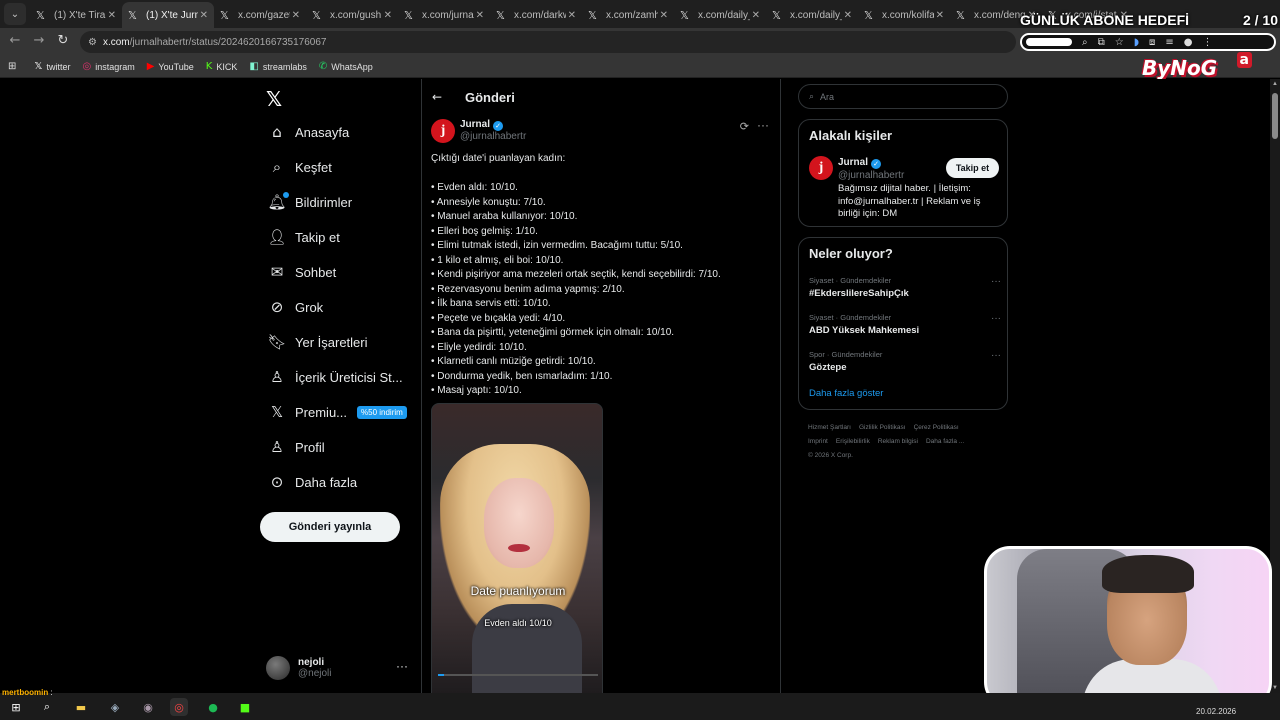 This screenshot has height=720, width=1280. I want to click on bookmark-instagram: ◎ instagram, so click(108, 66).